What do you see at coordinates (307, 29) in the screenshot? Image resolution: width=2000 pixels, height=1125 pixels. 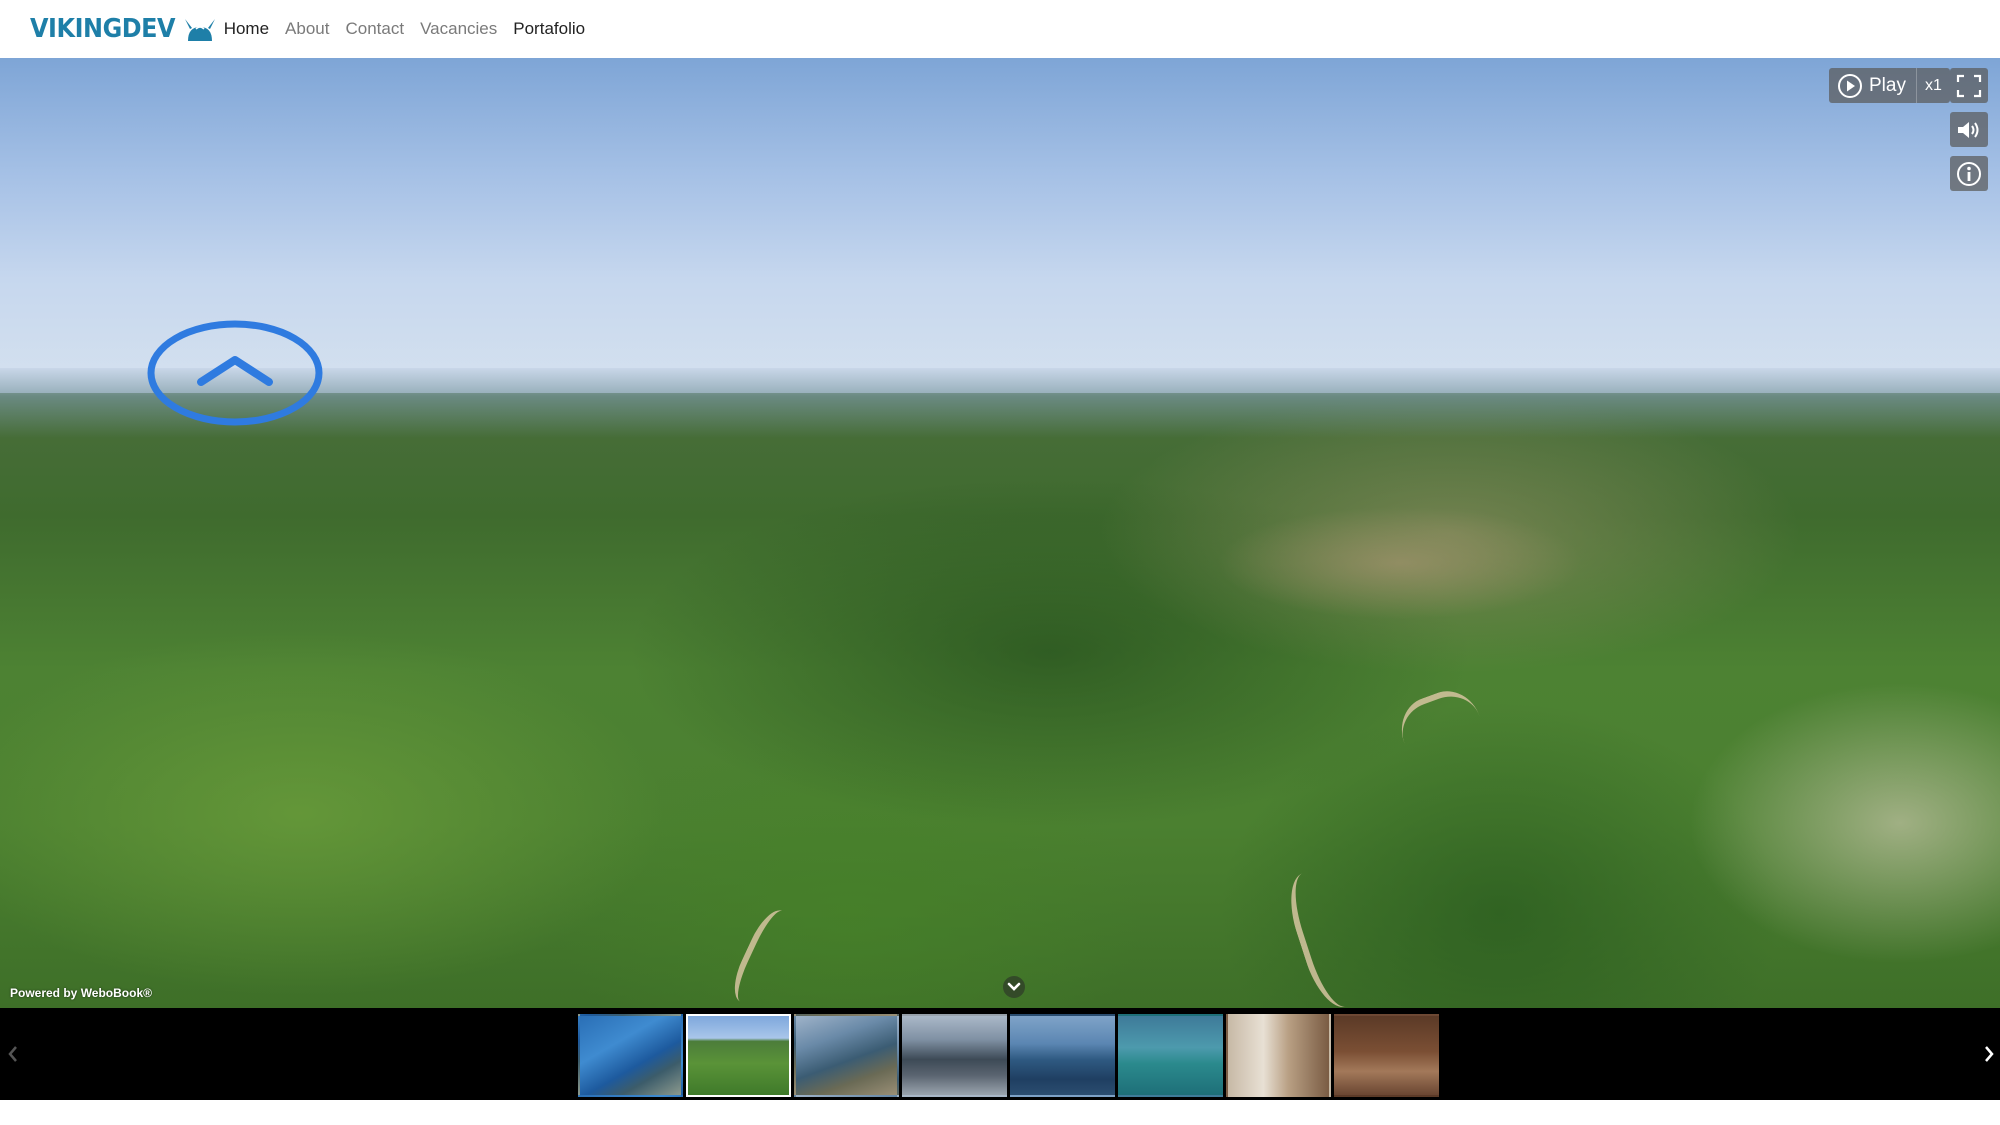 I see `nav-link-about: About` at bounding box center [307, 29].